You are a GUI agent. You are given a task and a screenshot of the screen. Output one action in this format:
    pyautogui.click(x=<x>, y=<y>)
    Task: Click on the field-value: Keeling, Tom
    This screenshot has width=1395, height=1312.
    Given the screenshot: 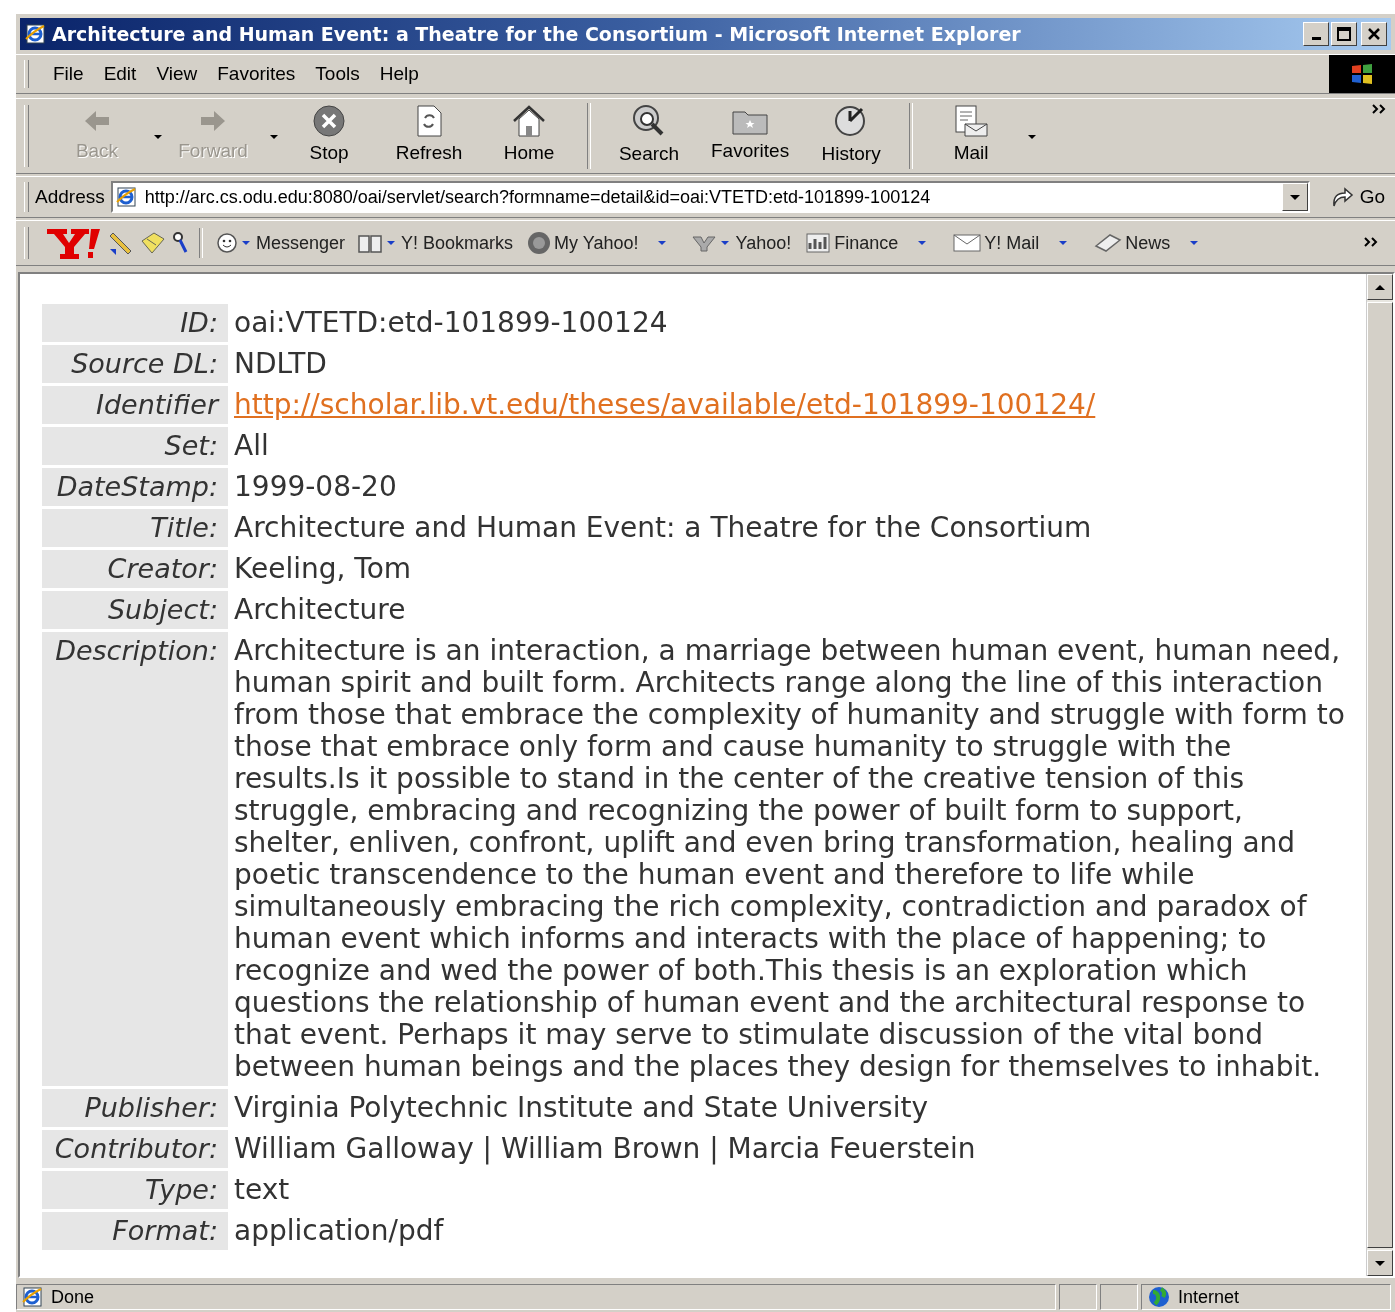 What is the action you would take?
    pyautogui.click(x=323, y=568)
    